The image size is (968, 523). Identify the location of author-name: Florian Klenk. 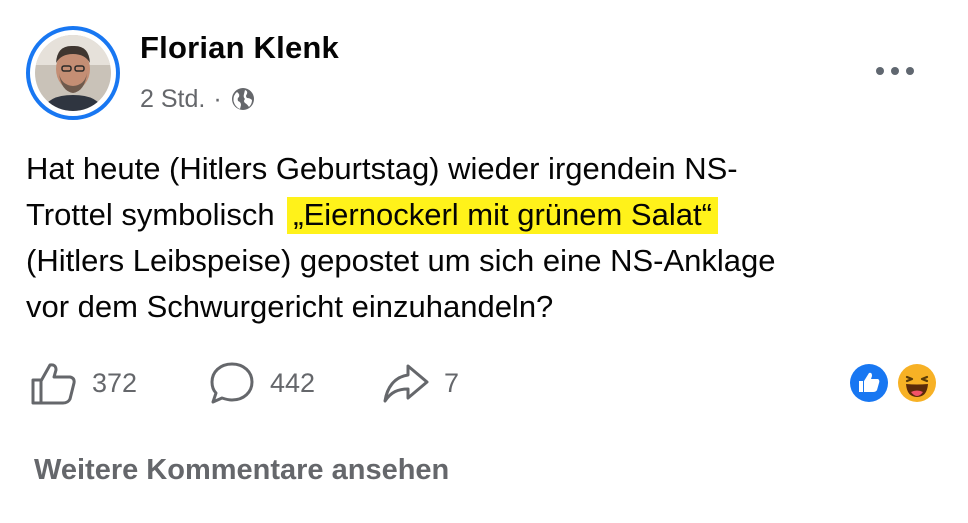
(239, 48).